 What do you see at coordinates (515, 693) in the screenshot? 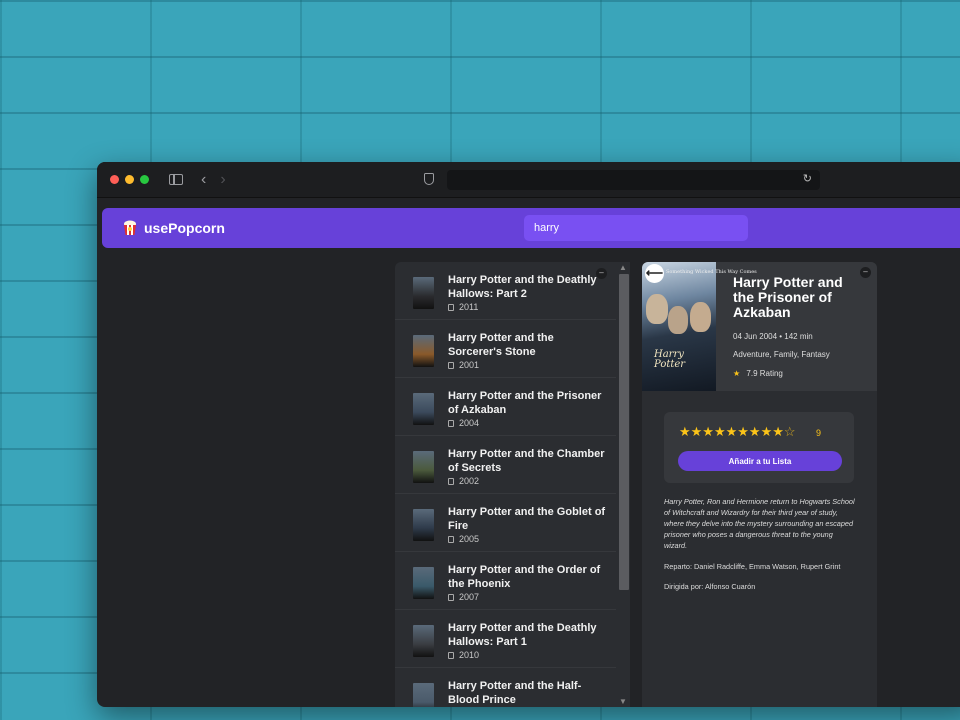
I see `movie-title: Harry Potter and the Half-Blood Prince` at bounding box center [515, 693].